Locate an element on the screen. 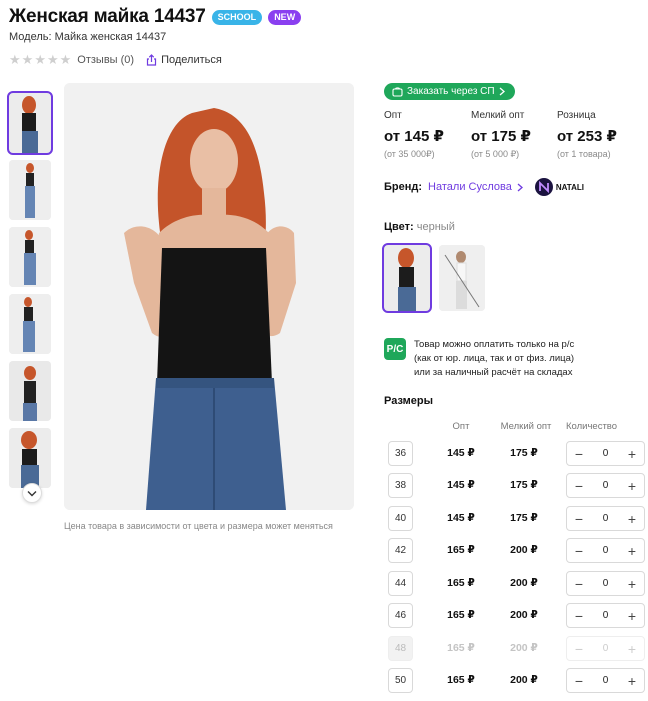 The image size is (648, 701). size-label: 46 is located at coordinates (400, 615).